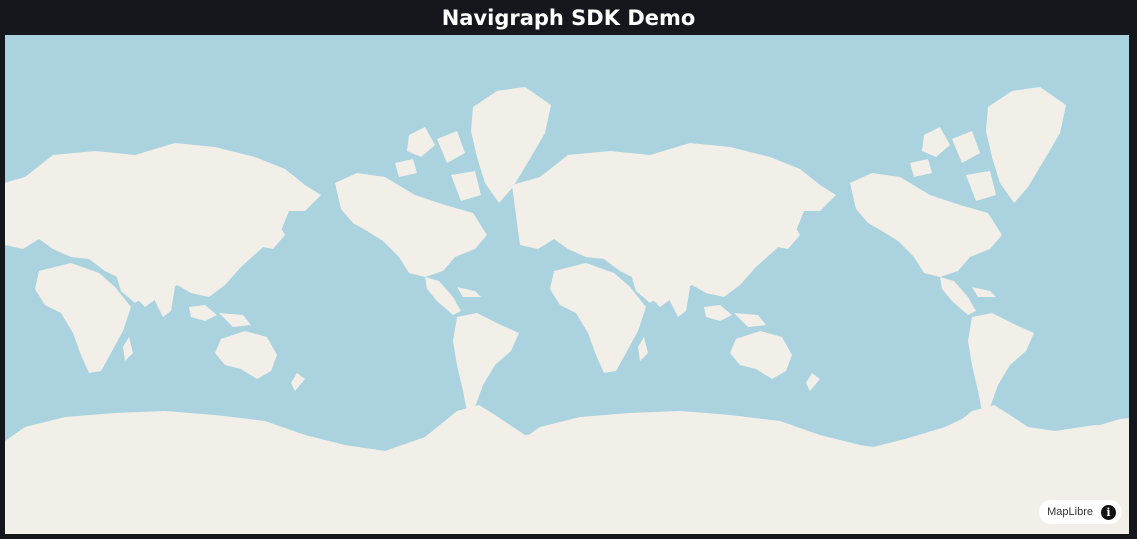  What do you see at coordinates (1108, 512) in the screenshot?
I see `info-icon: i` at bounding box center [1108, 512].